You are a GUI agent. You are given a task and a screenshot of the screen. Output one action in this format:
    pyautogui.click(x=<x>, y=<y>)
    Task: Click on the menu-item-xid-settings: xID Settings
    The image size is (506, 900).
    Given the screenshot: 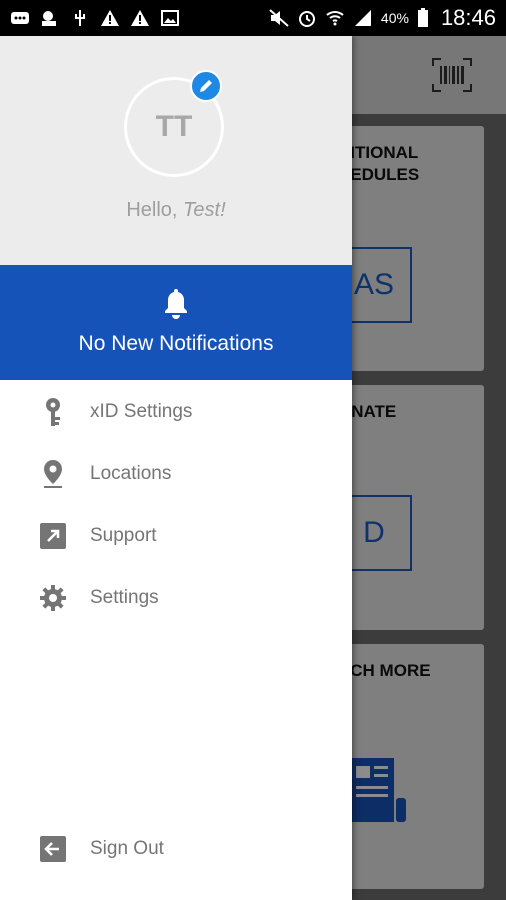 What is the action you would take?
    pyautogui.click(x=176, y=412)
    